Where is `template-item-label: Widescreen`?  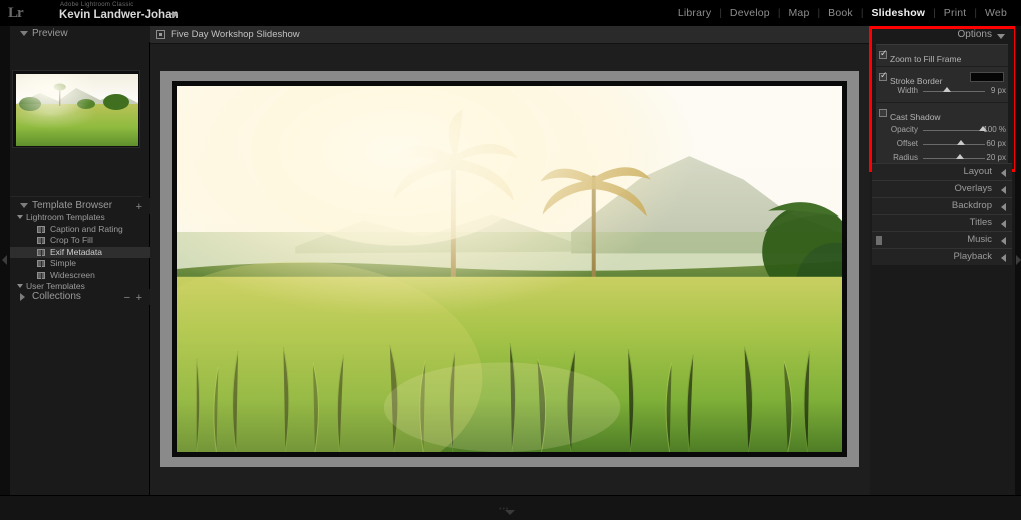 template-item-label: Widescreen is located at coordinates (72, 274).